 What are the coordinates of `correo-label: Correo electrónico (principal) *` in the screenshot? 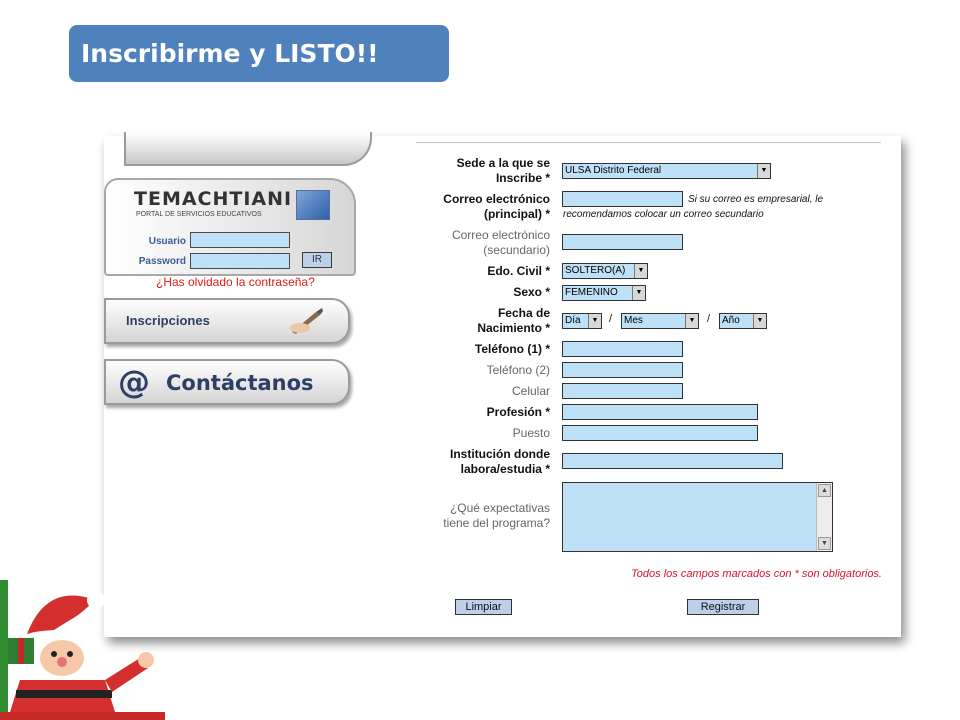 It's located at (496, 206).